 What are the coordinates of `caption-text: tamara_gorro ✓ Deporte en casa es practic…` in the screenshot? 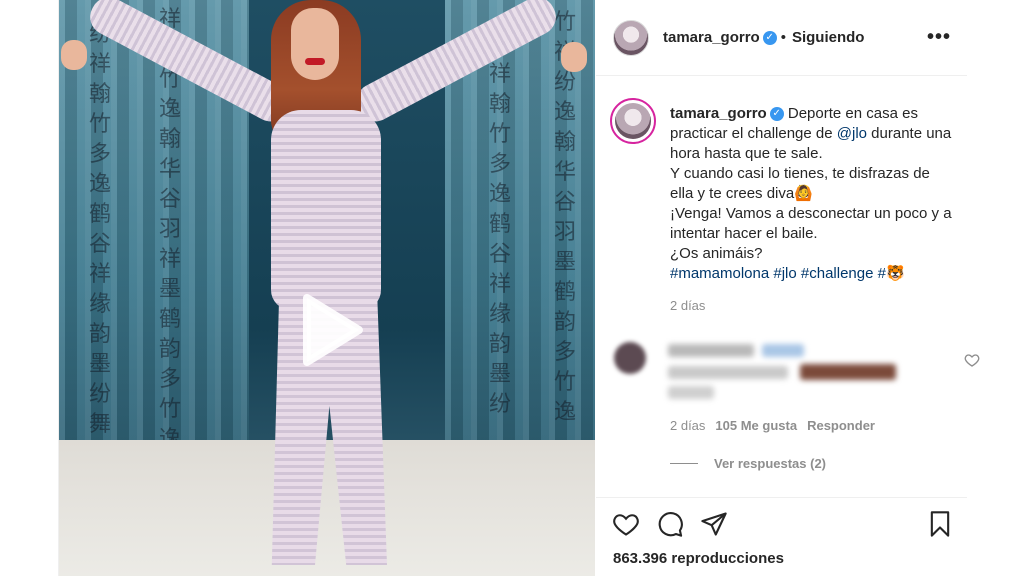 It's located at (812, 194).